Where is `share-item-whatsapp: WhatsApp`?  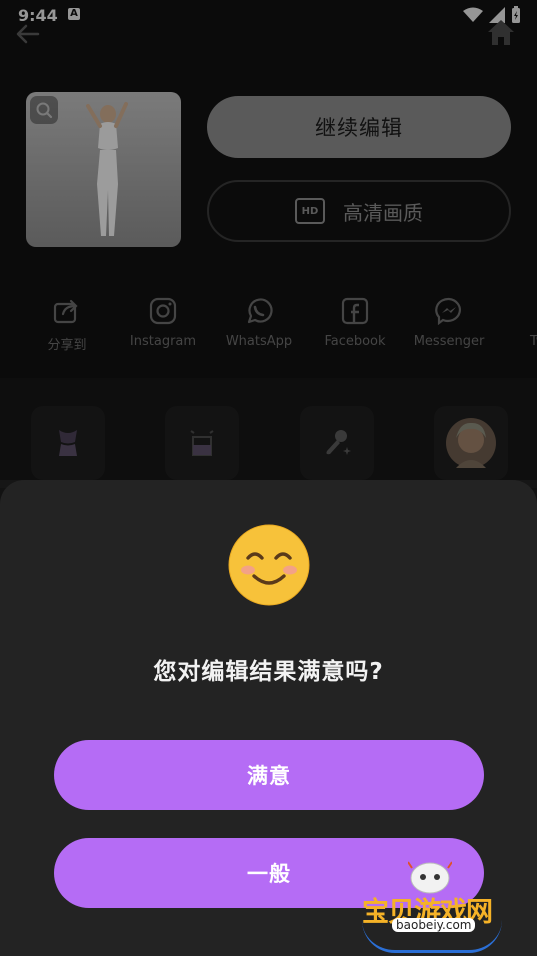
share-item-whatsapp: WhatsApp is located at coordinates (259, 320).